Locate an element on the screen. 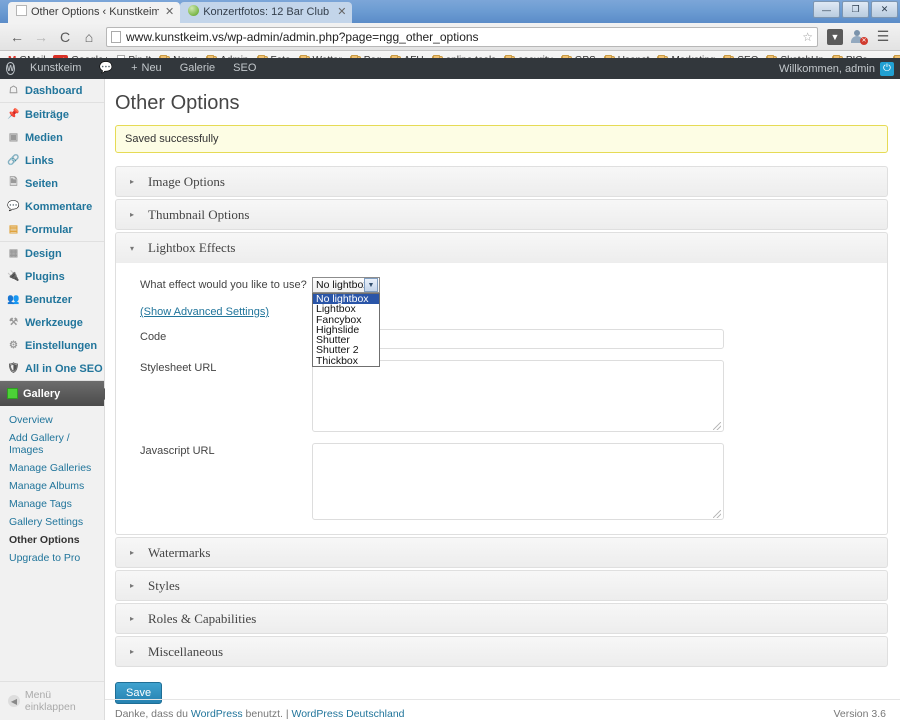 The height and width of the screenshot is (720, 900). page-title: Other Options is located at coordinates (177, 103).